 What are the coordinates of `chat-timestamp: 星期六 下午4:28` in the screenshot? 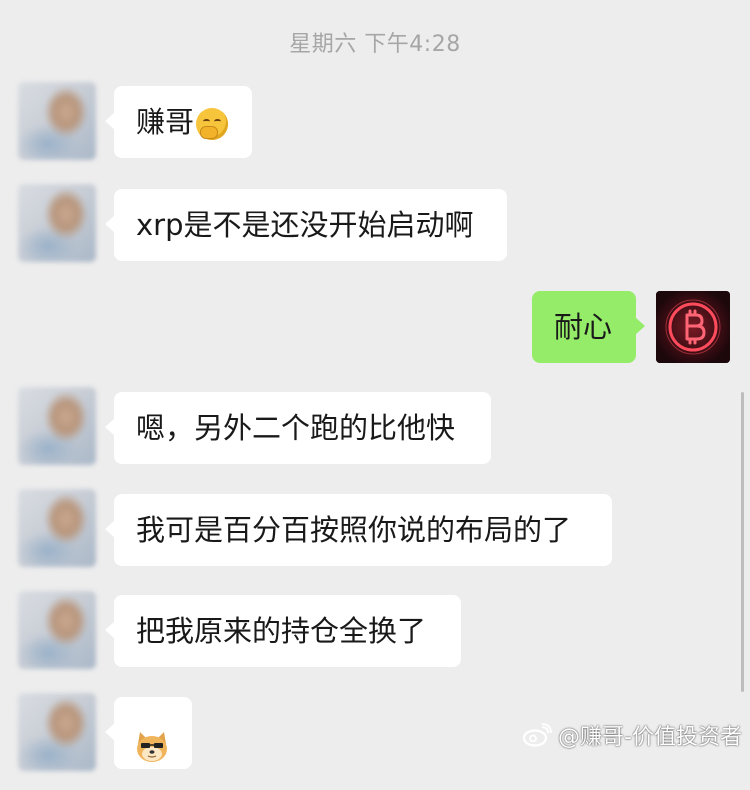 It's located at (375, 44).